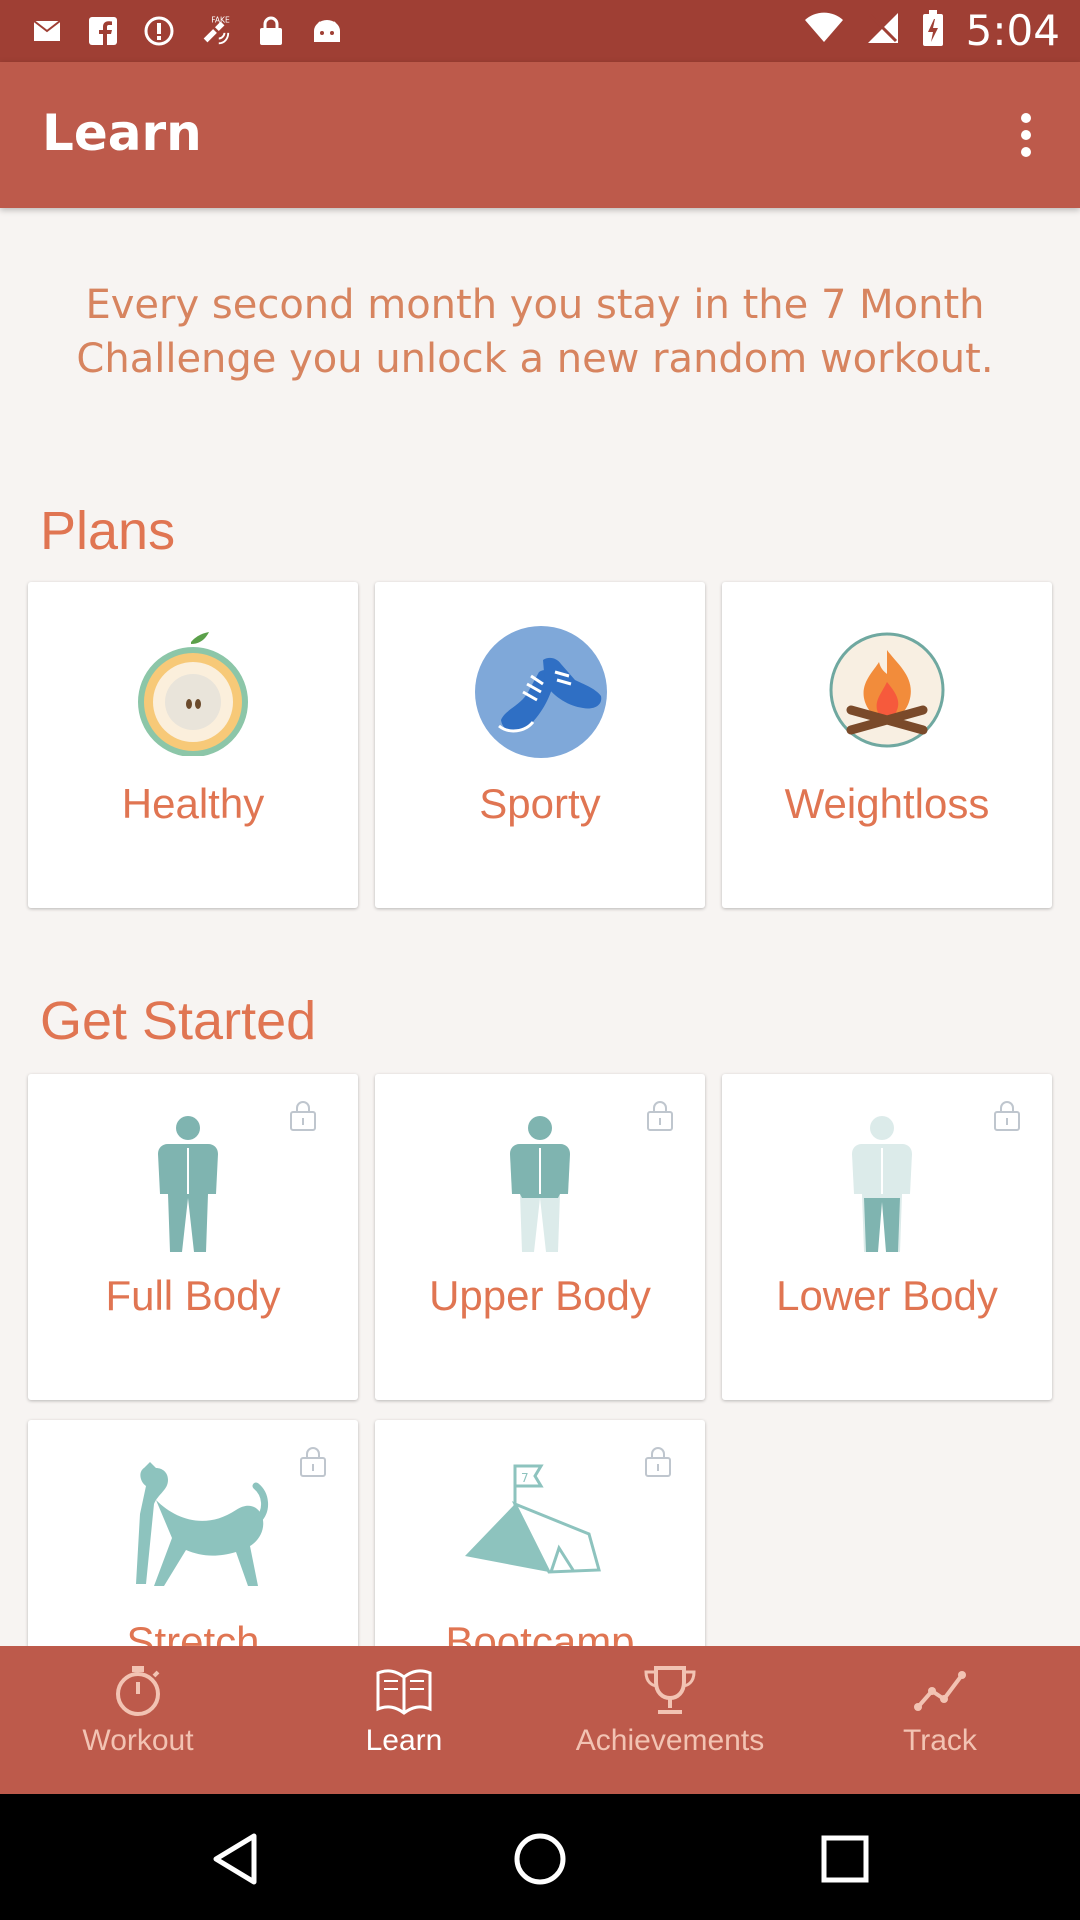 The height and width of the screenshot is (1920, 1080). I want to click on more-vert-icon, so click(1026, 135).